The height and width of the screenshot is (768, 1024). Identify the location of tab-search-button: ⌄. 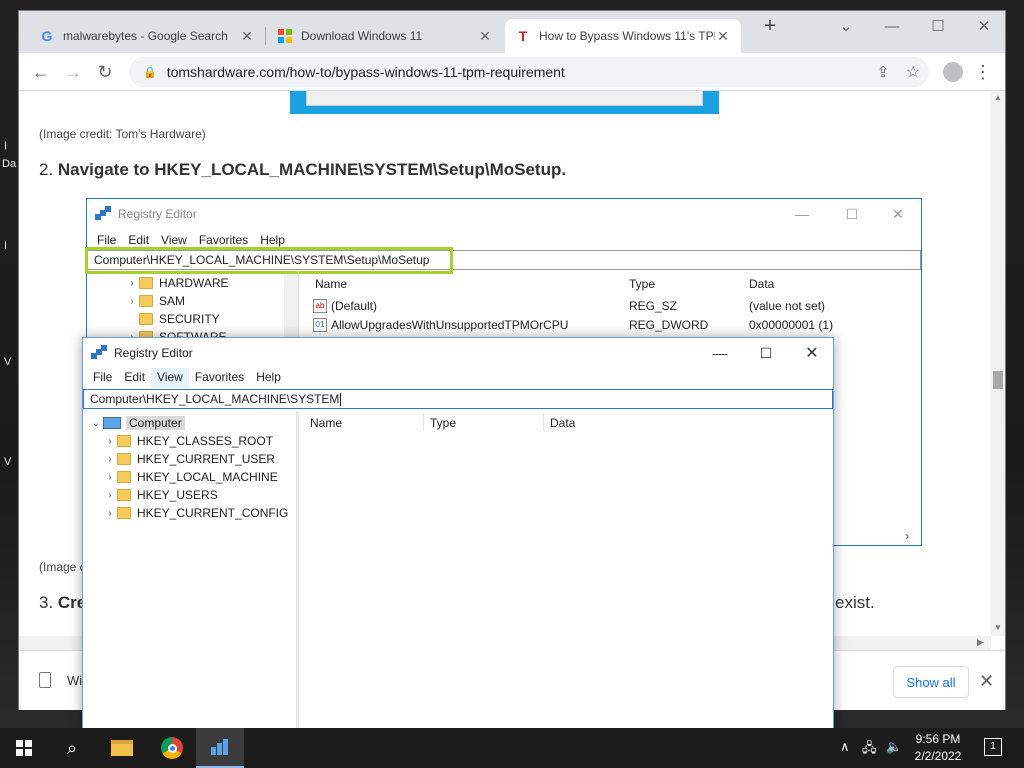
(846, 26).